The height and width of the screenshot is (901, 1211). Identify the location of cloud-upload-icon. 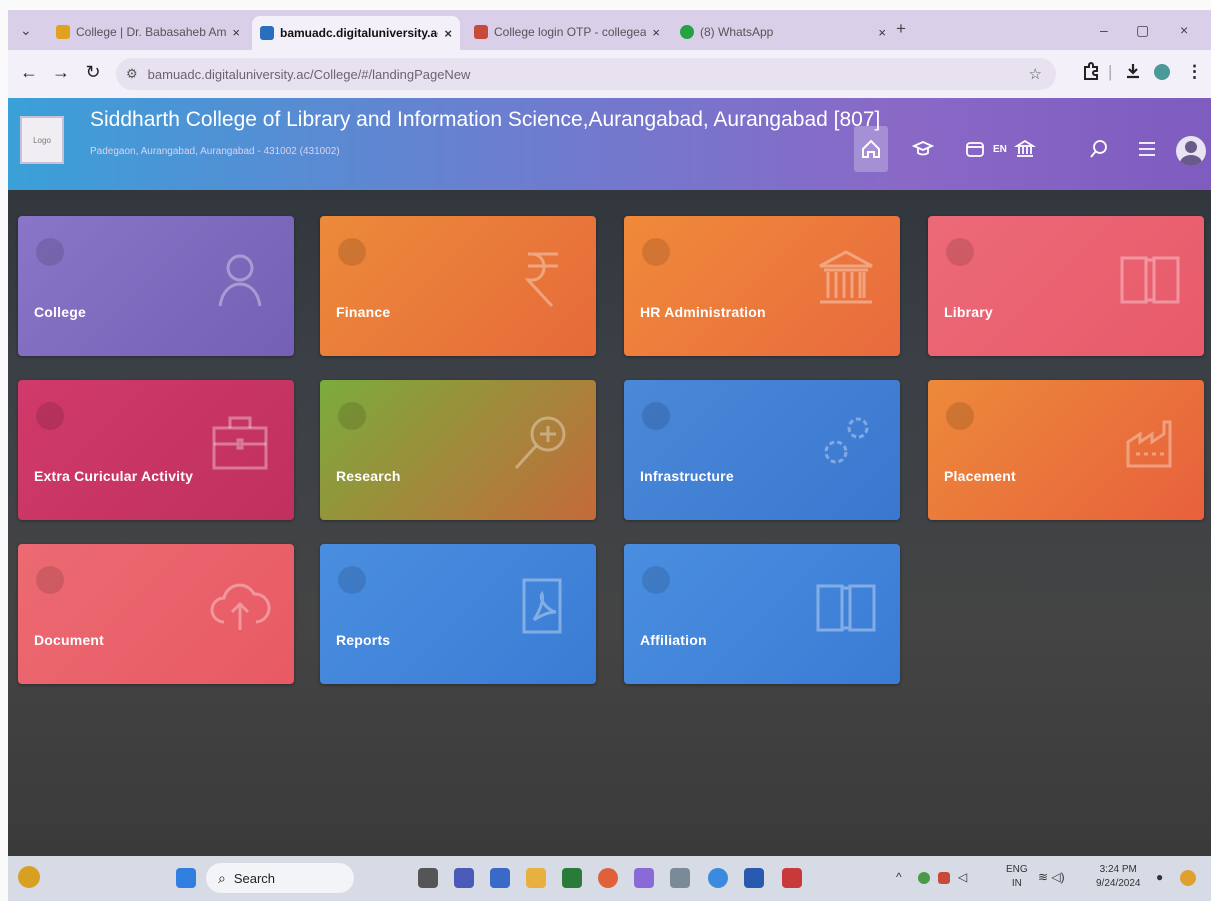
(240, 606).